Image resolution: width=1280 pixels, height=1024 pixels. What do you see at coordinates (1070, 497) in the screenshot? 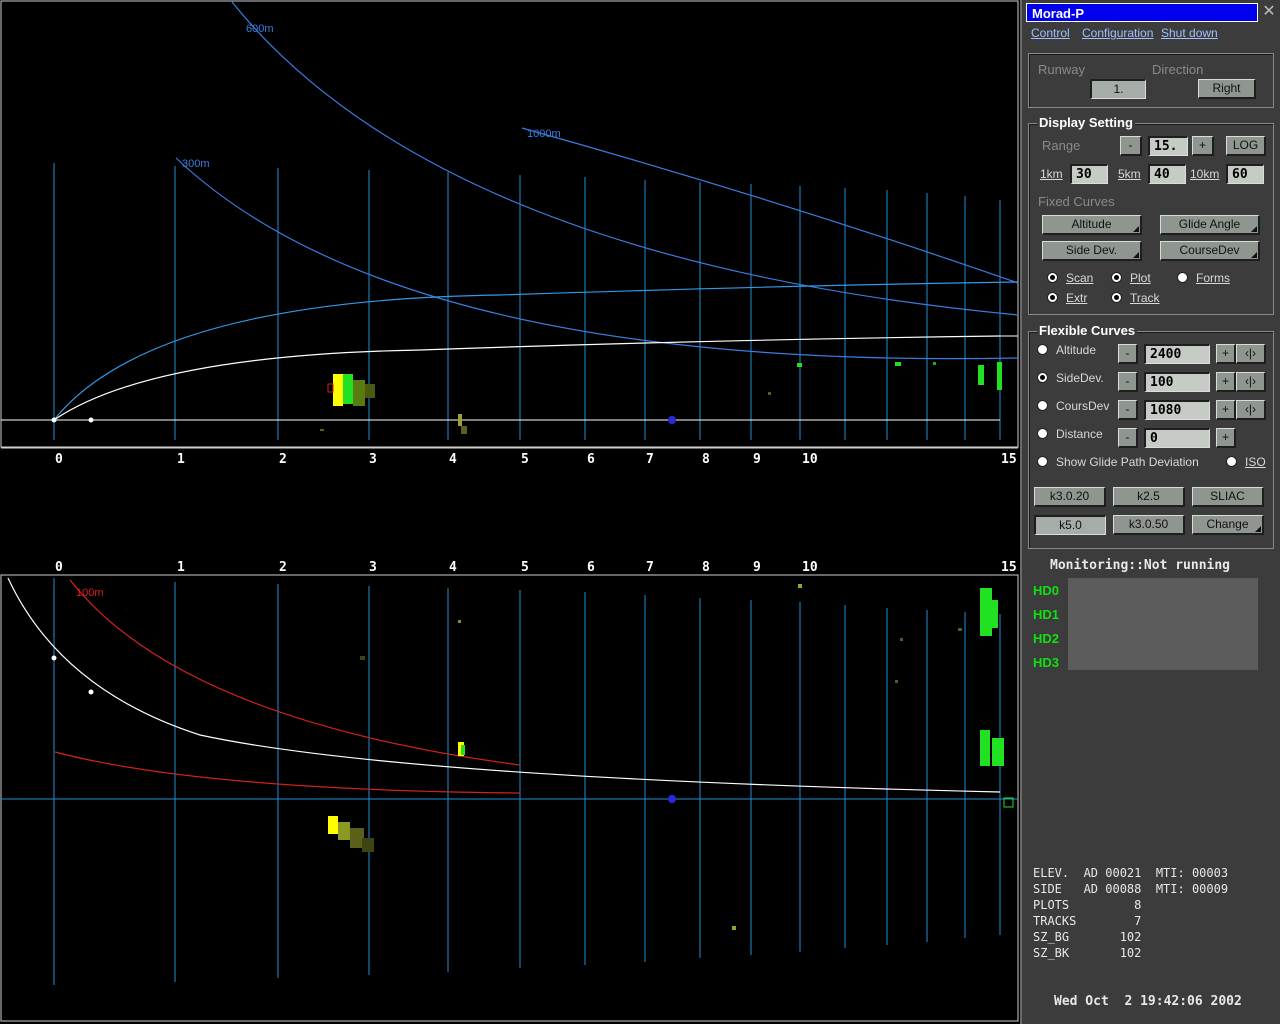
I see `preset-k3020-button: k3.0.20` at bounding box center [1070, 497].